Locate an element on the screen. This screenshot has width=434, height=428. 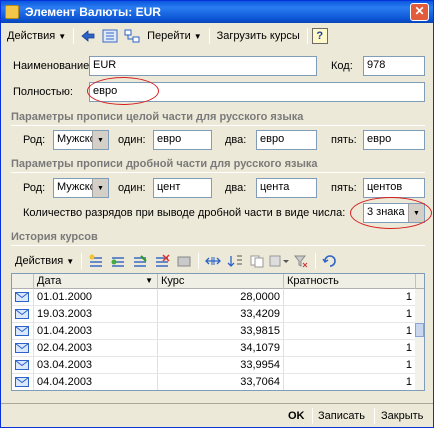
history-toolbar: Действия ▼ is located at coordinates (218, 261).